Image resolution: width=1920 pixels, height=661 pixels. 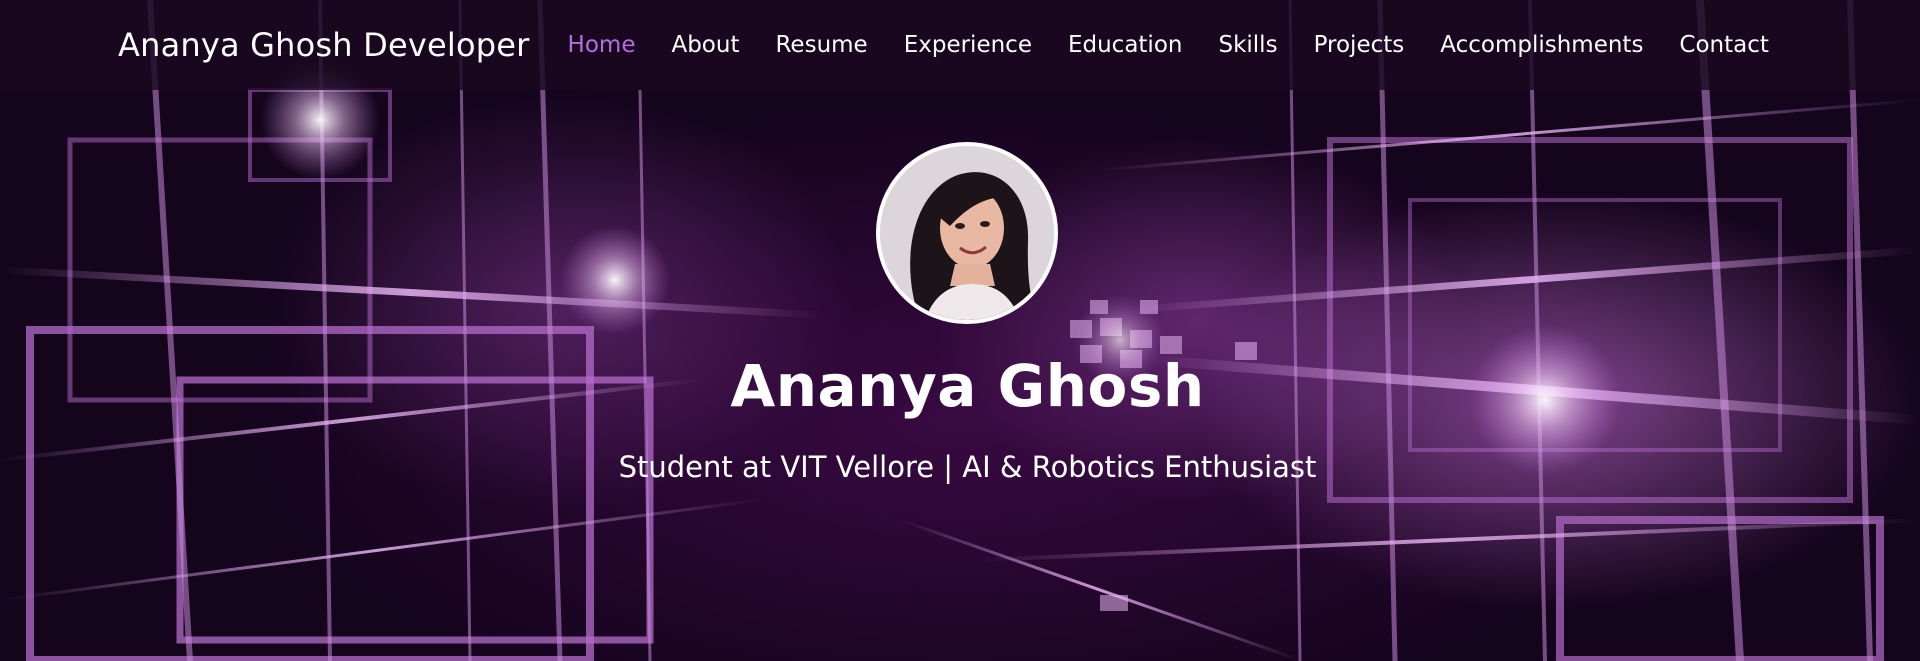 I want to click on hero-name-heading: Ananya Ghosh, so click(x=967, y=386).